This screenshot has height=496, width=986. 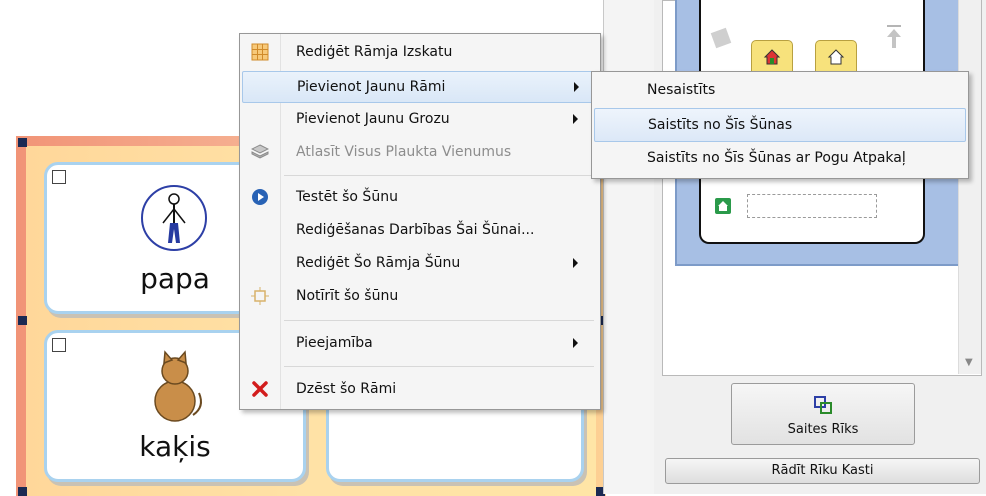 I want to click on person-icon, so click(x=174, y=218).